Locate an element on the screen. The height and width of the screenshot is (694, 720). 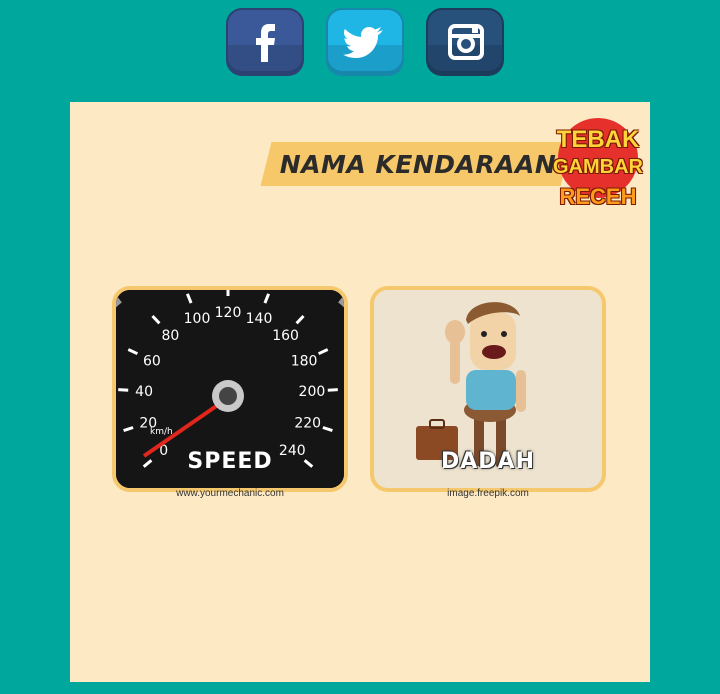
shirt is located at coordinates (491, 390).